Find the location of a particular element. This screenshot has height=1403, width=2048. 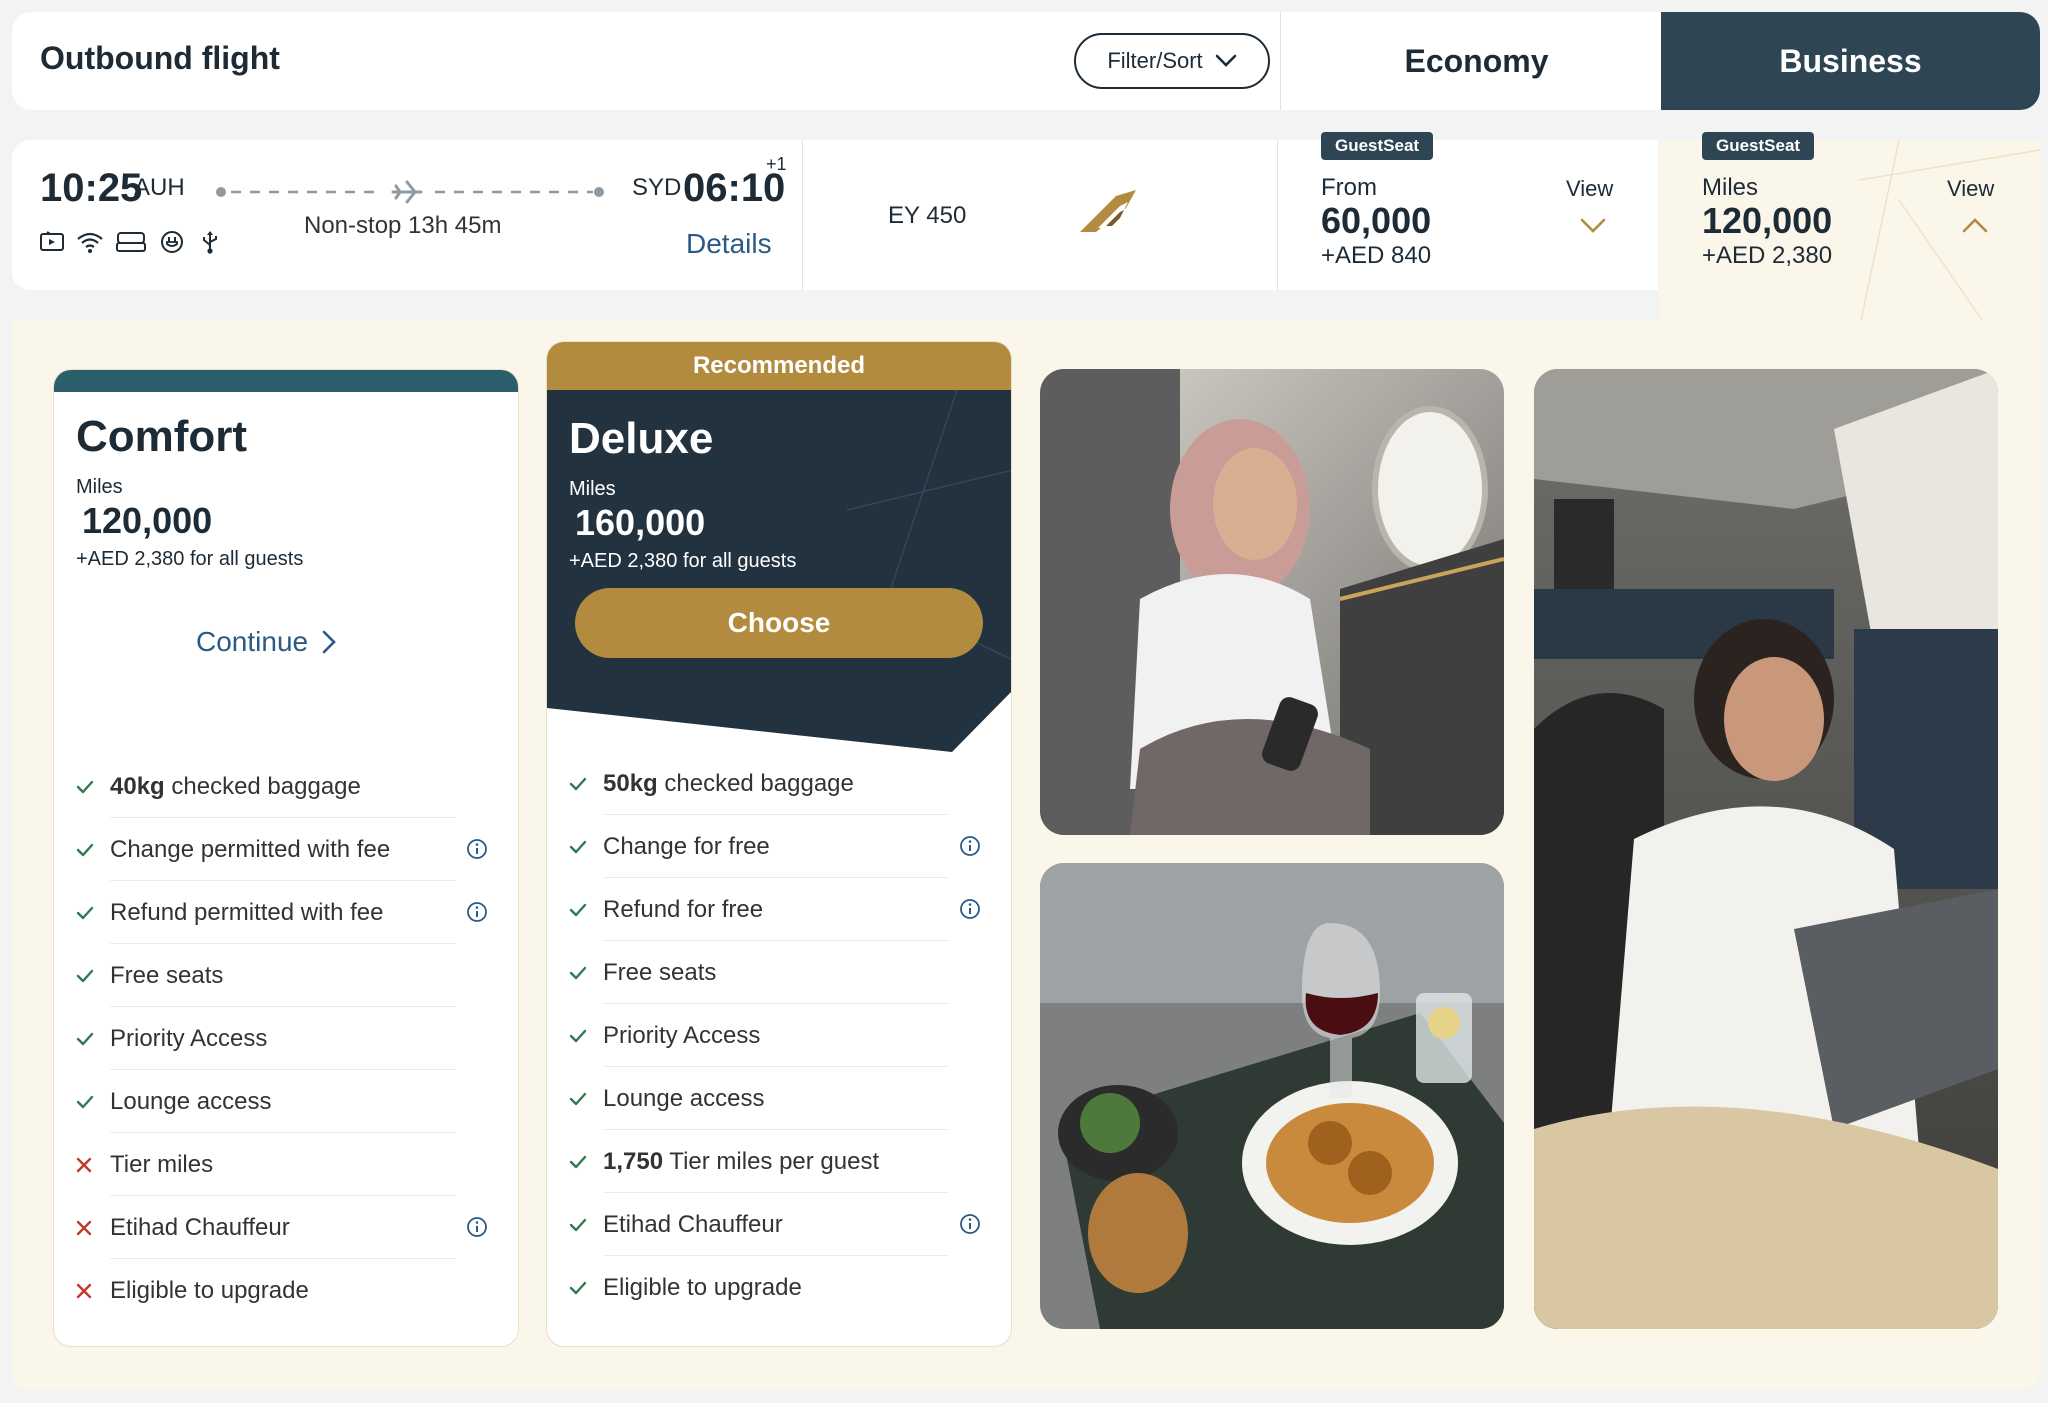

feature-item: Tier miles is located at coordinates (286, 1164).